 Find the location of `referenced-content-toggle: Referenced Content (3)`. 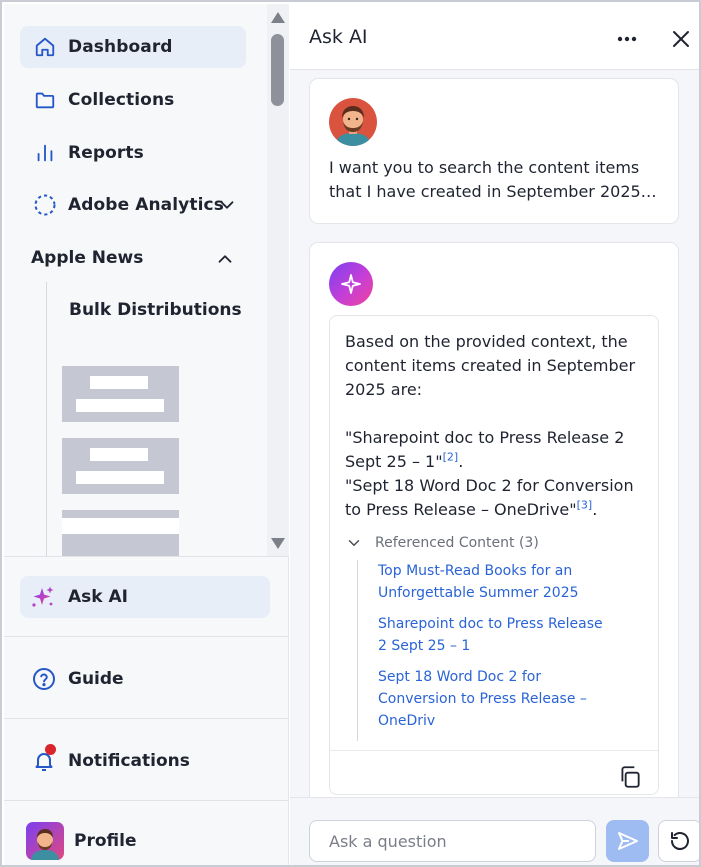

referenced-content-toggle: Referenced Content (3) is located at coordinates (442, 543).